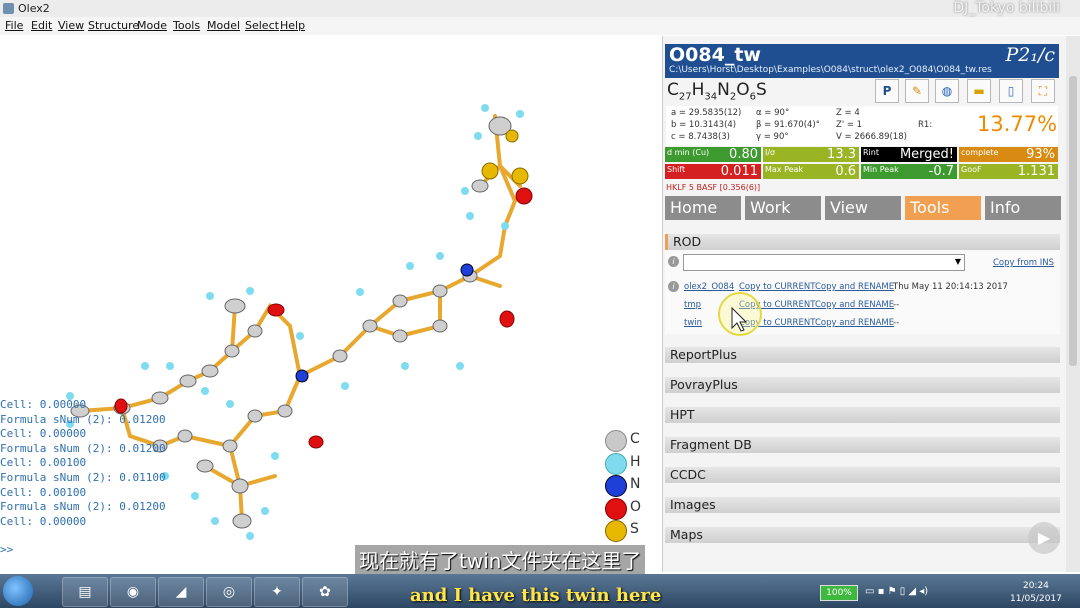  Describe the element at coordinates (1043, 91) in the screenshot. I see `fit-icon: ⛶` at that location.